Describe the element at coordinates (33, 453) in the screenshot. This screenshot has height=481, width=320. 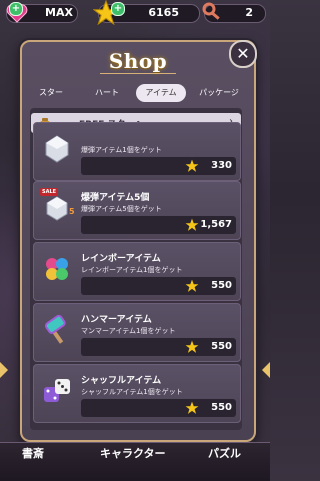
I see `nav-study: 書斎` at that location.